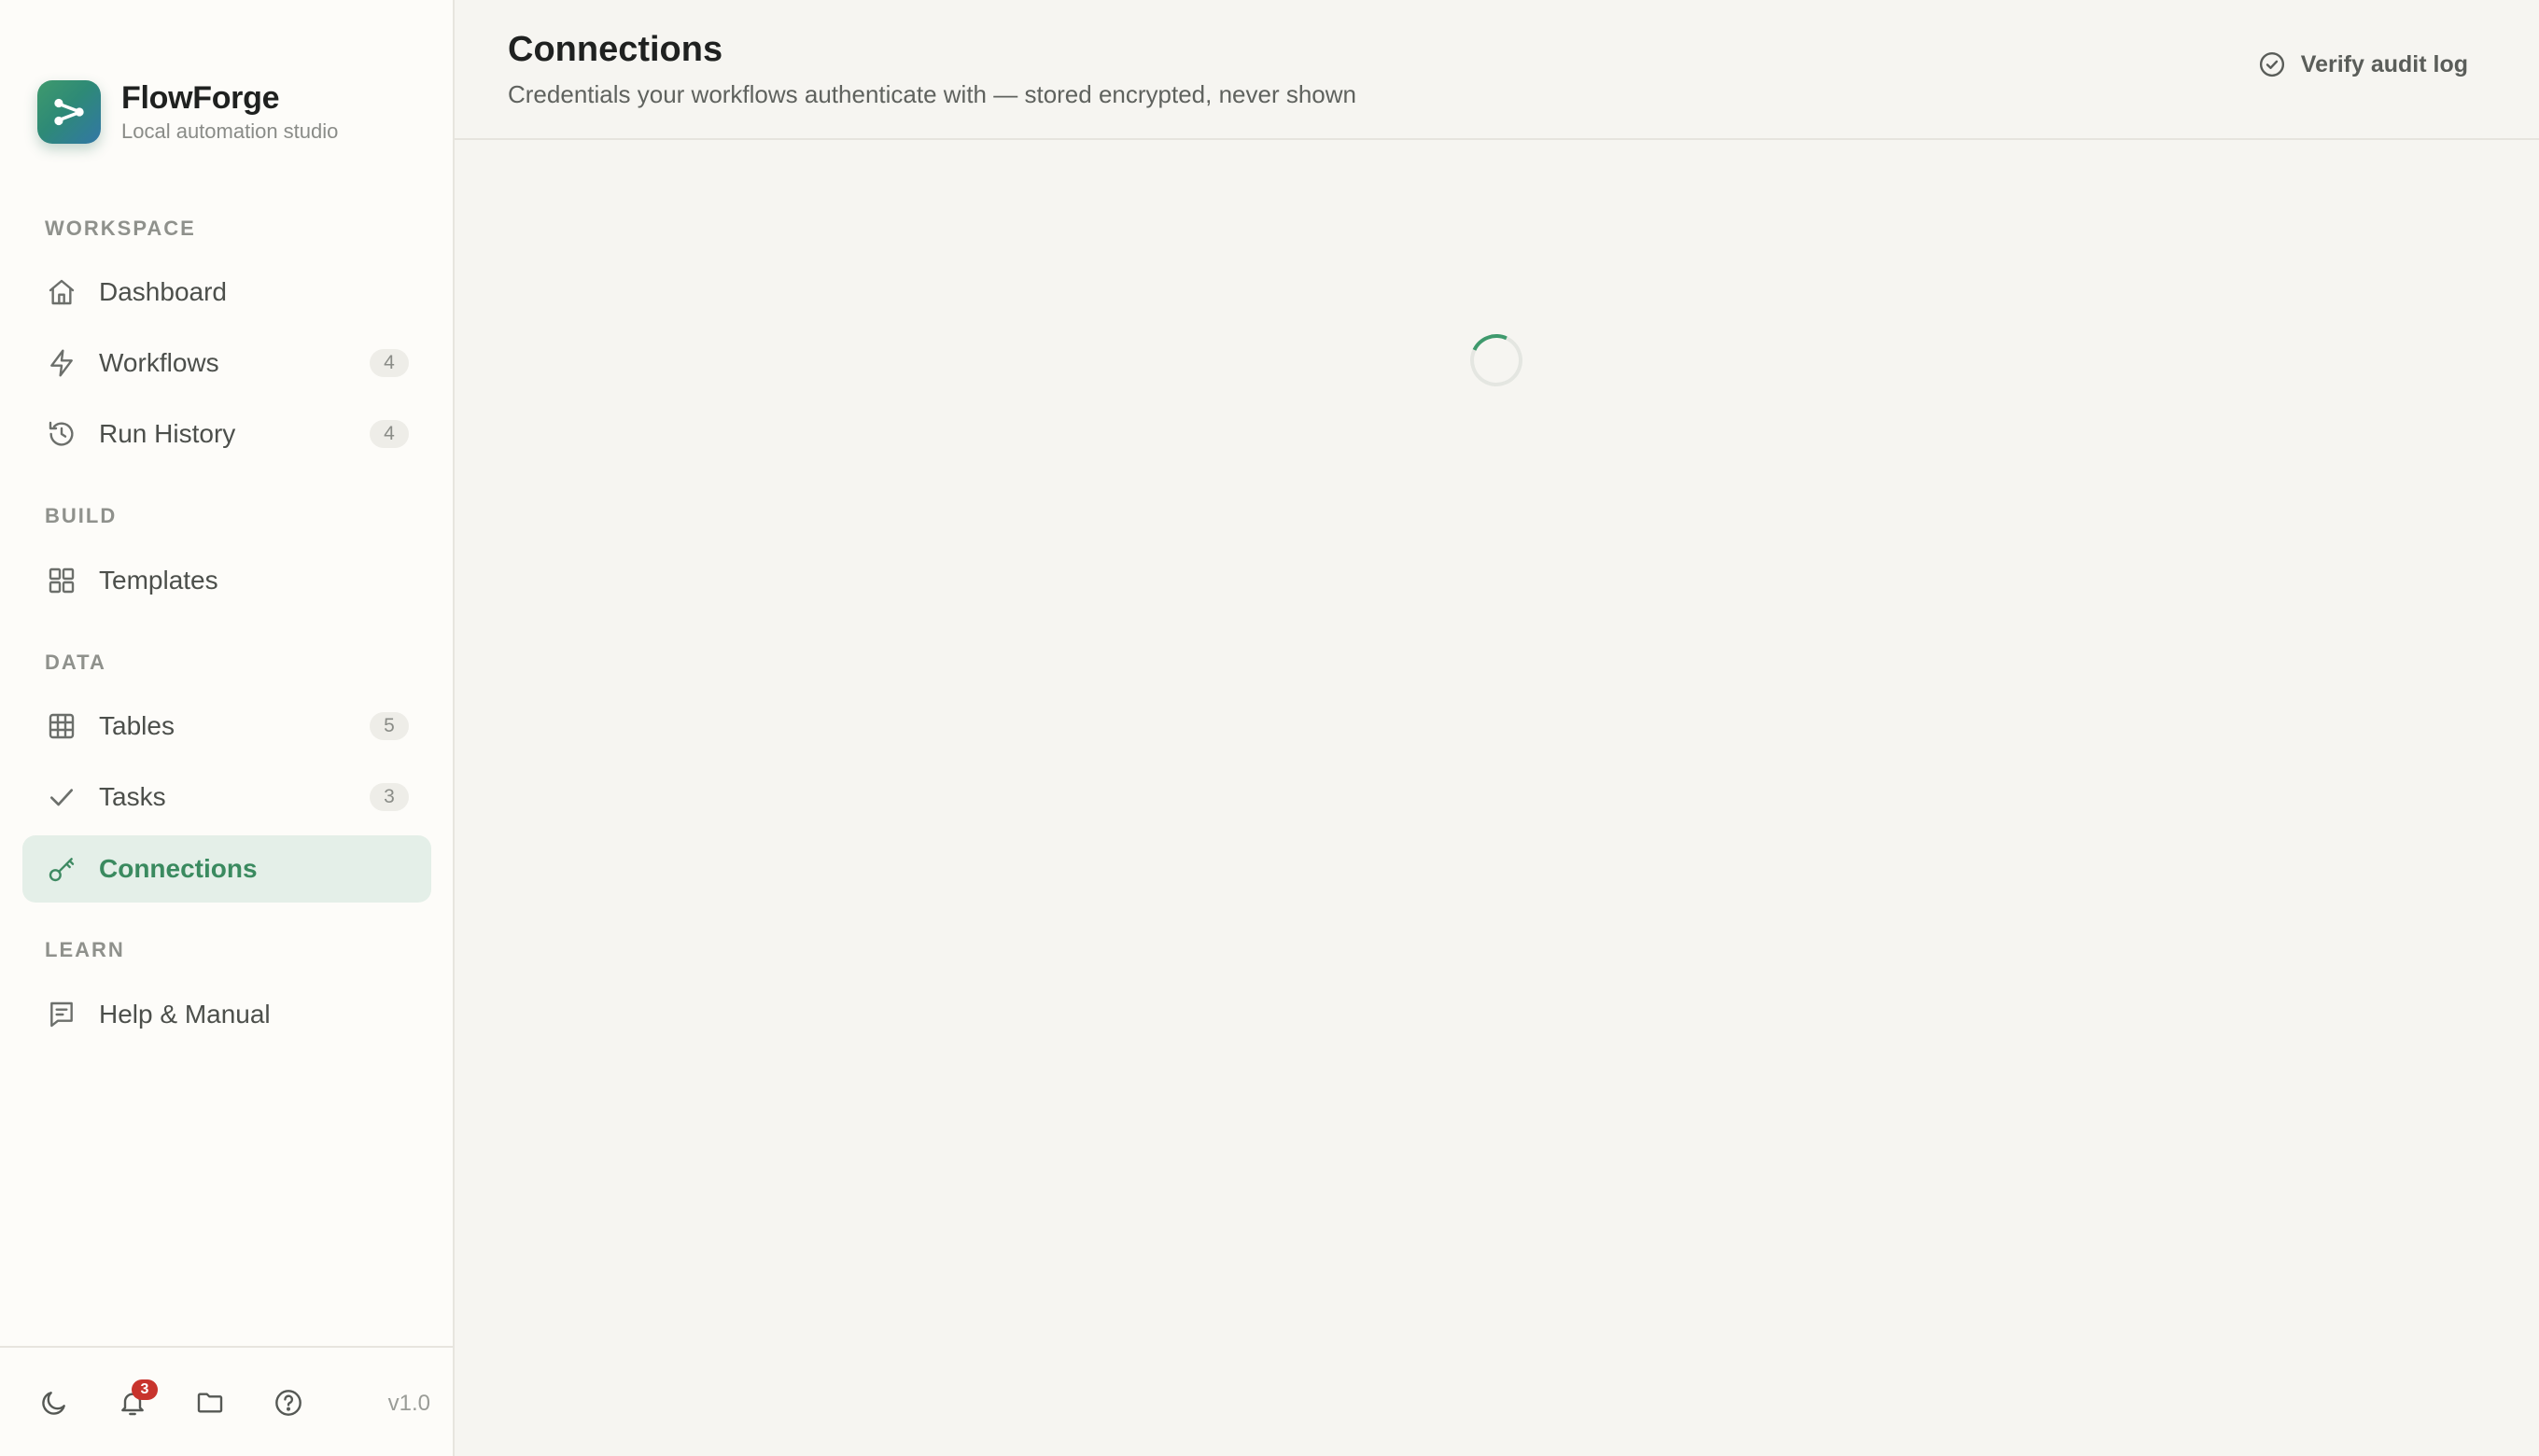 The width and height of the screenshot is (2539, 1456). Describe the element at coordinates (61, 580) in the screenshot. I see `grid-icon` at that location.